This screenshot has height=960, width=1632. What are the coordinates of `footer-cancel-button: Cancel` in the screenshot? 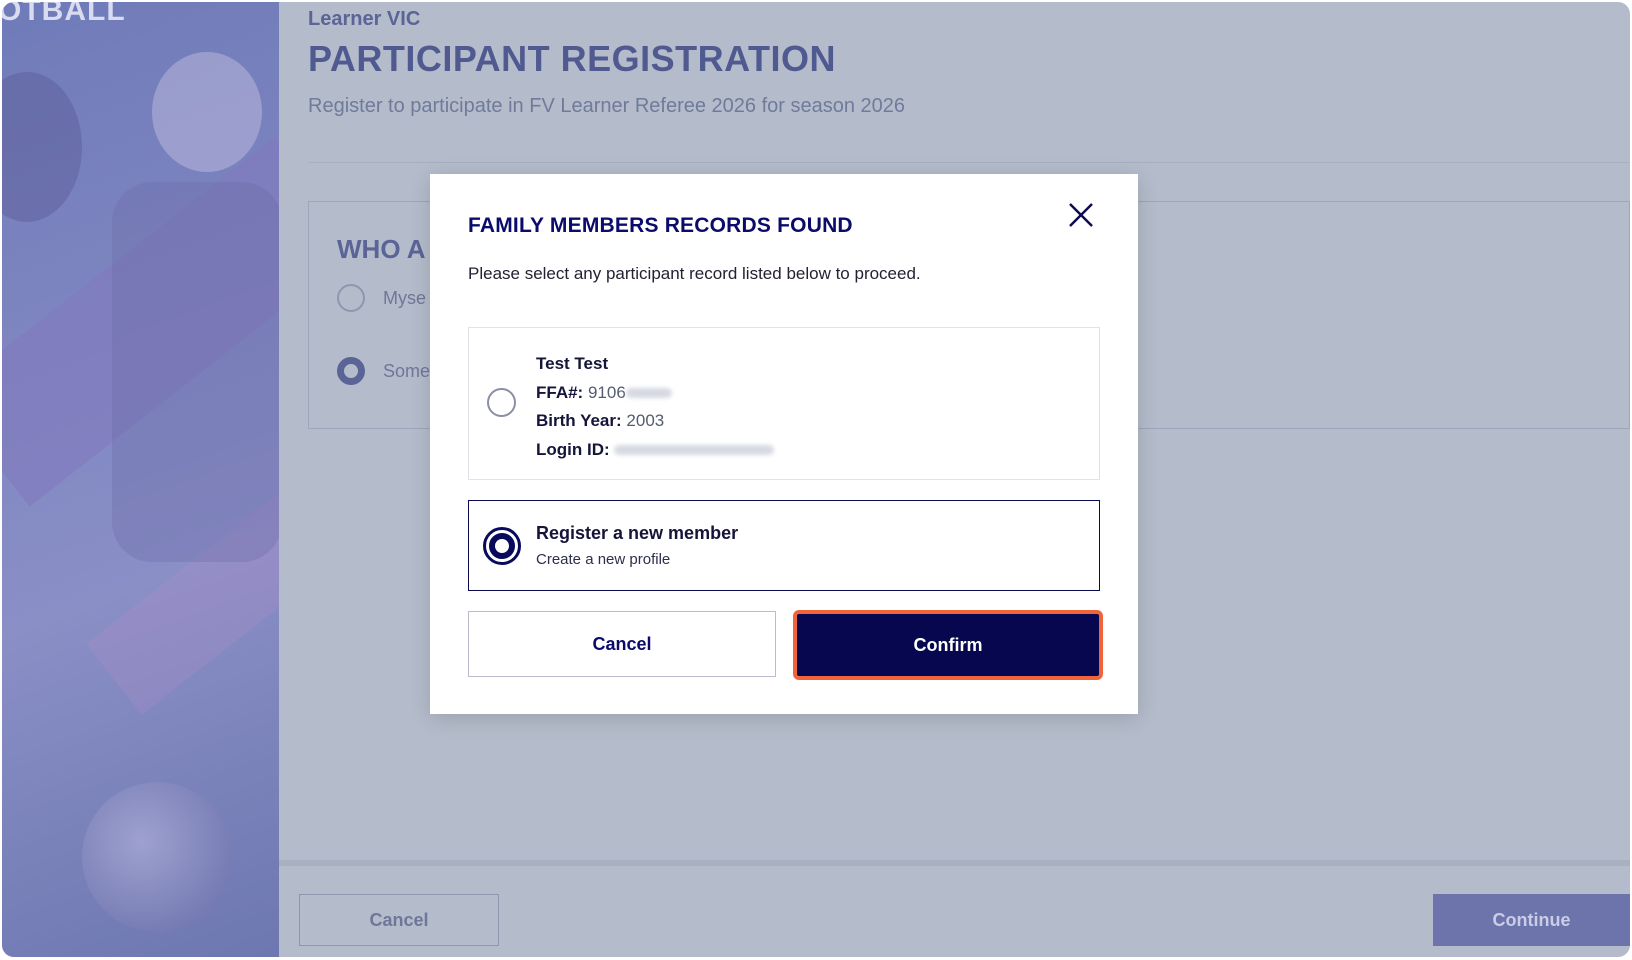 It's located at (399, 920).